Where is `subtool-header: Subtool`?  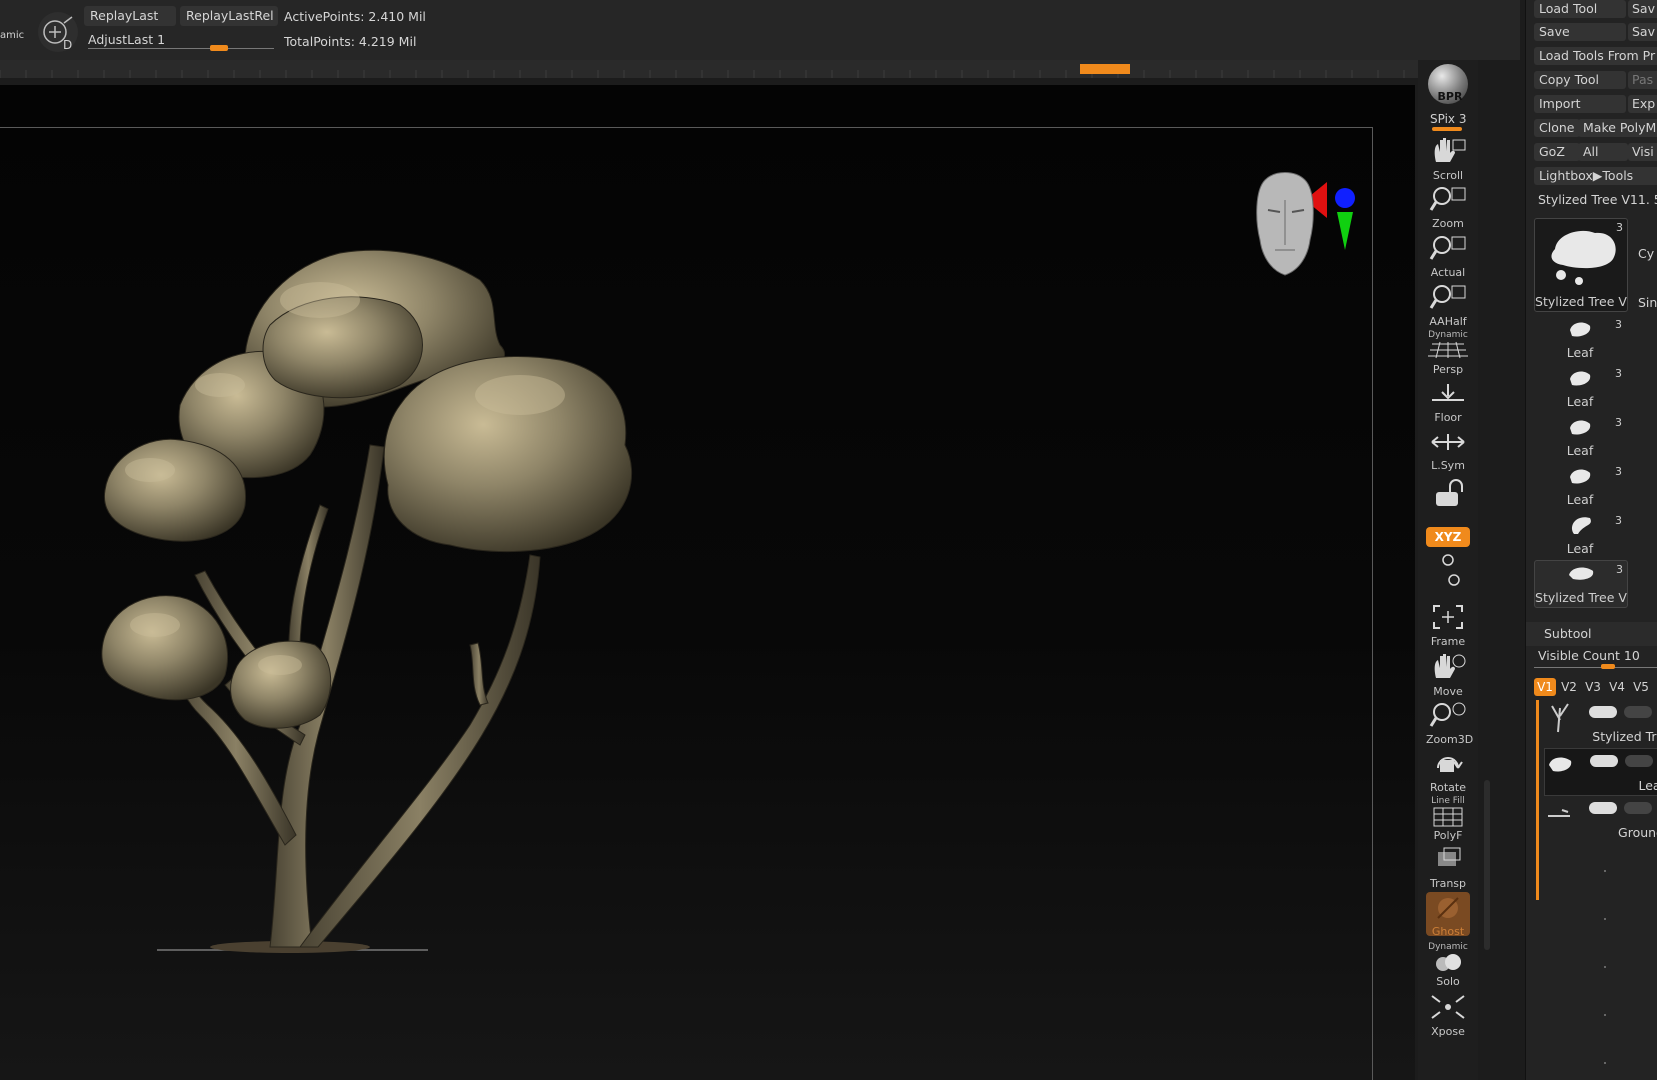 subtool-header: Subtool is located at coordinates (1591, 634).